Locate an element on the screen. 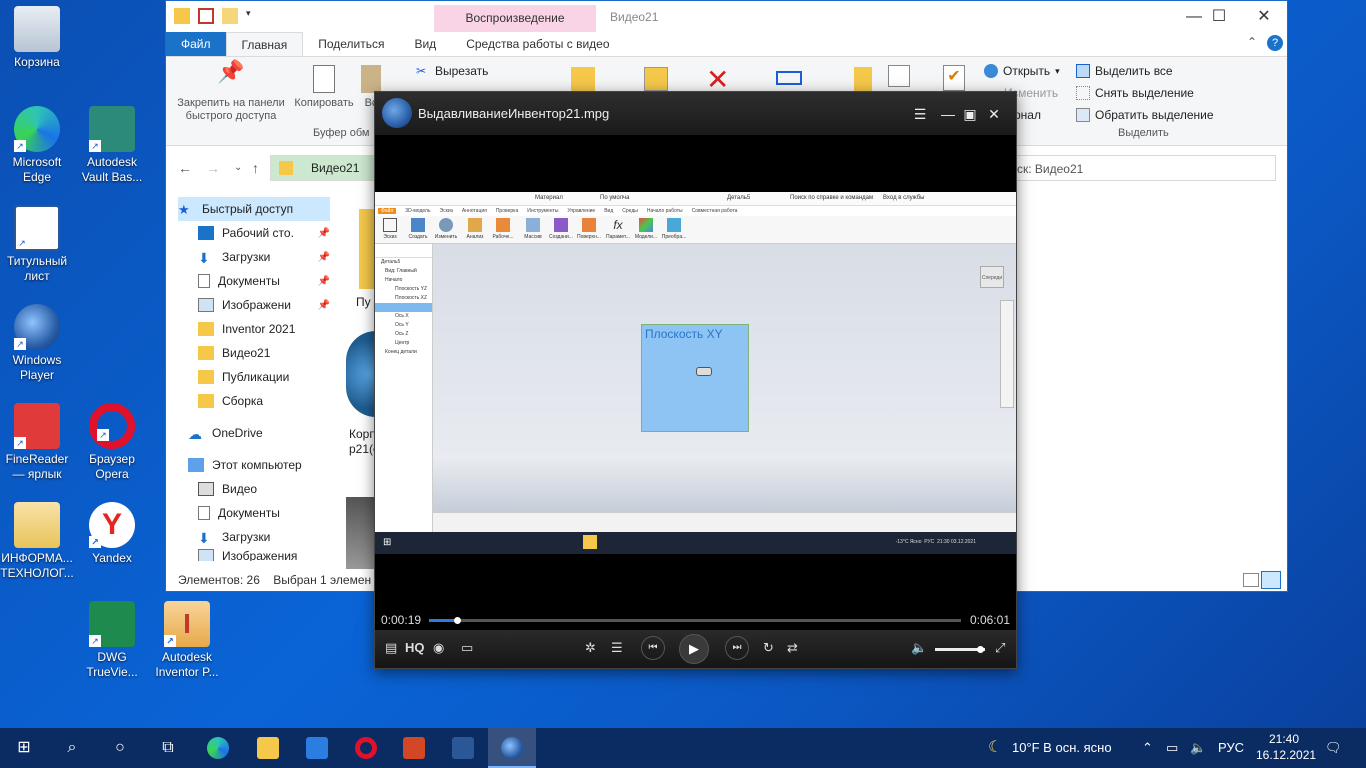  nav-item-pc-pictures: Изображения is located at coordinates (254, 555).